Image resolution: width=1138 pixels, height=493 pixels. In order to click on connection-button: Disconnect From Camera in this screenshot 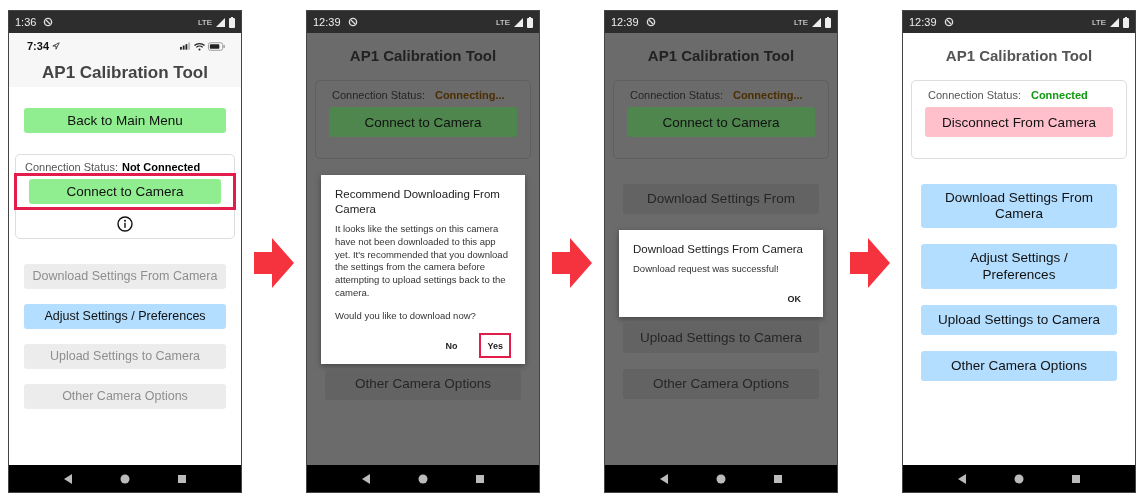, I will do `click(1019, 122)`.